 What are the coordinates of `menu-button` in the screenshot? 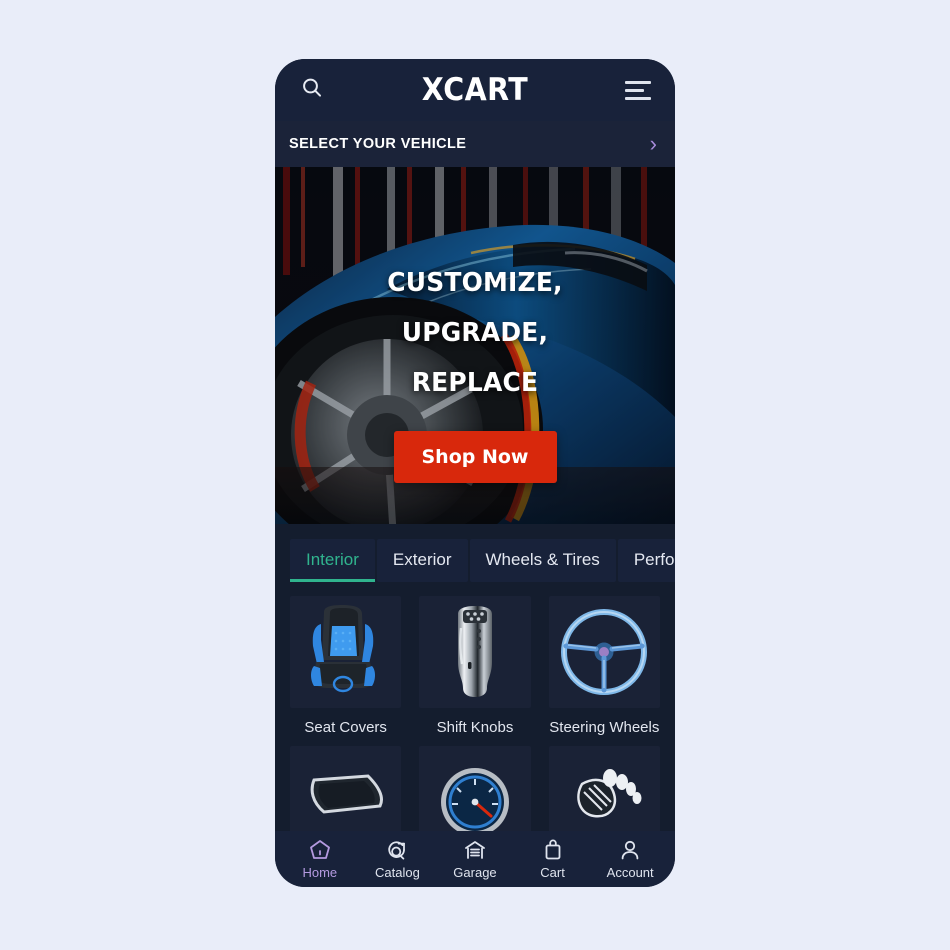 It's located at (638, 90).